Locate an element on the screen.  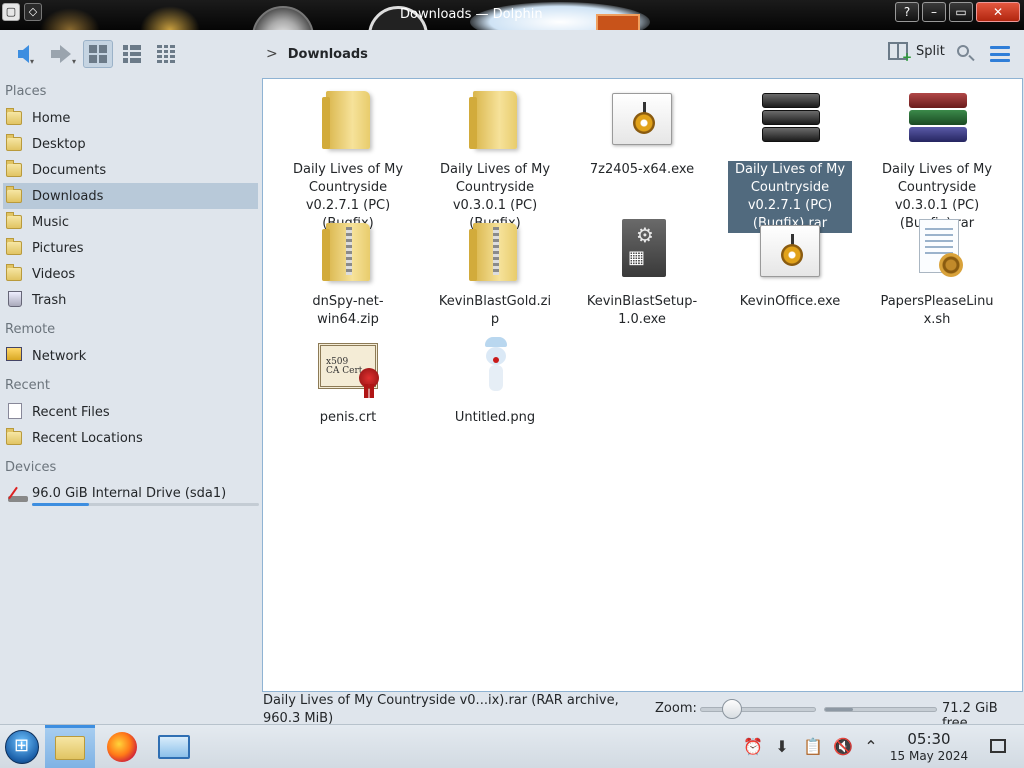
details-view-icon is located at coordinates (166, 54).